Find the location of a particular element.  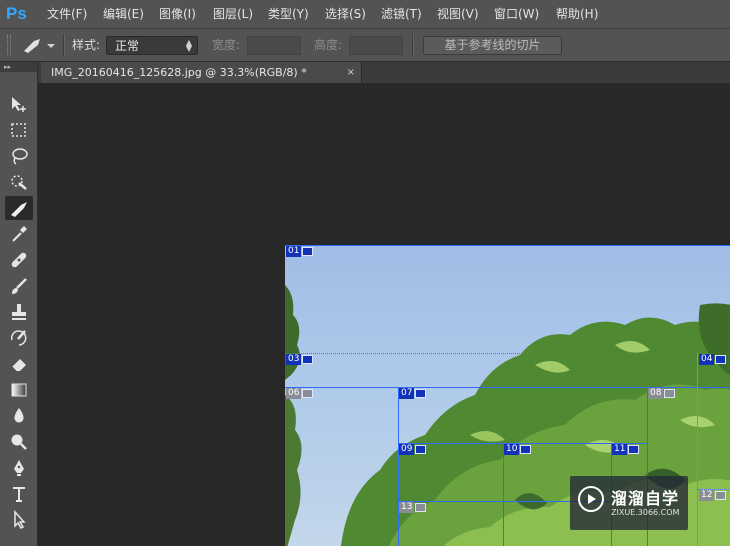

healing-brush-tool is located at coordinates (19, 260).